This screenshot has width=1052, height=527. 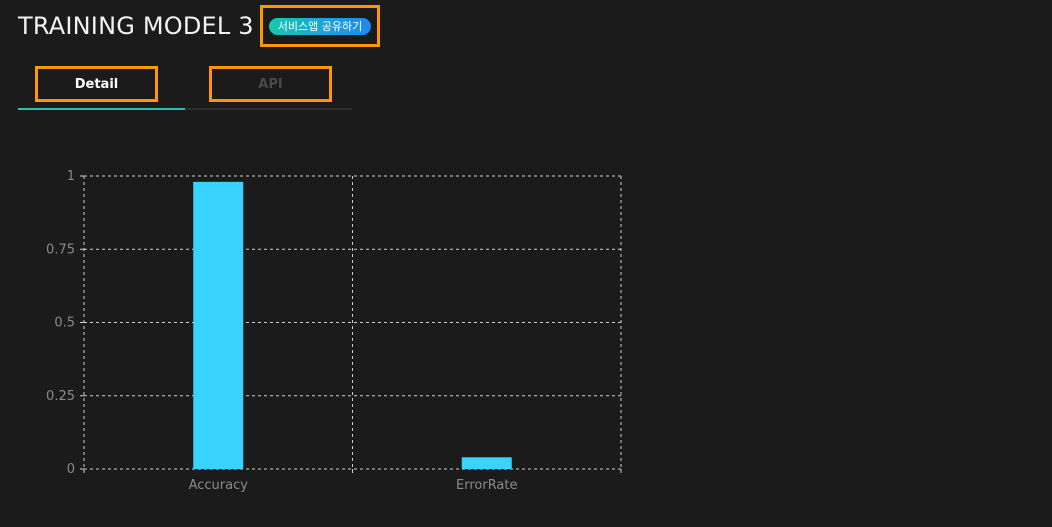 I want to click on tab-detail: Detail, so click(x=96, y=84).